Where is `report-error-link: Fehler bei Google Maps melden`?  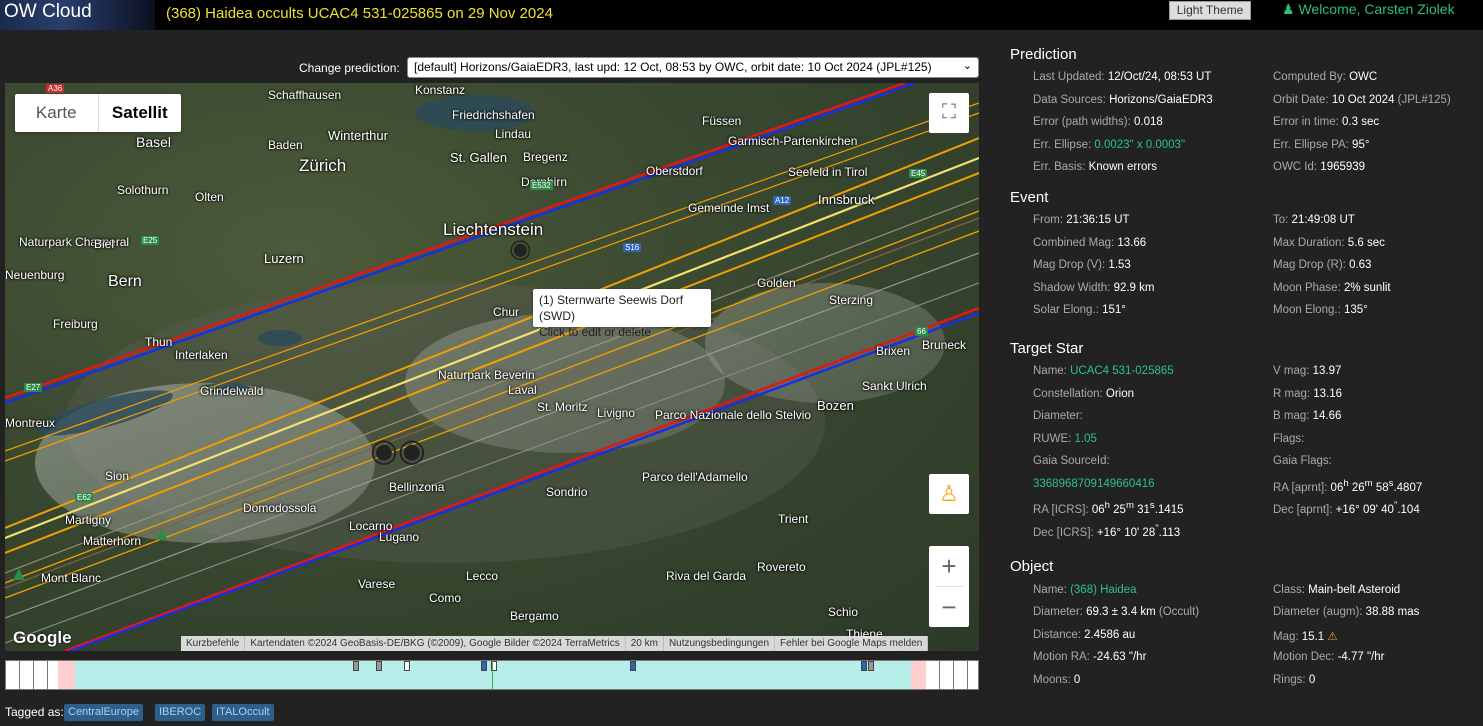
report-error-link: Fehler bei Google Maps melden is located at coordinates (852, 643).